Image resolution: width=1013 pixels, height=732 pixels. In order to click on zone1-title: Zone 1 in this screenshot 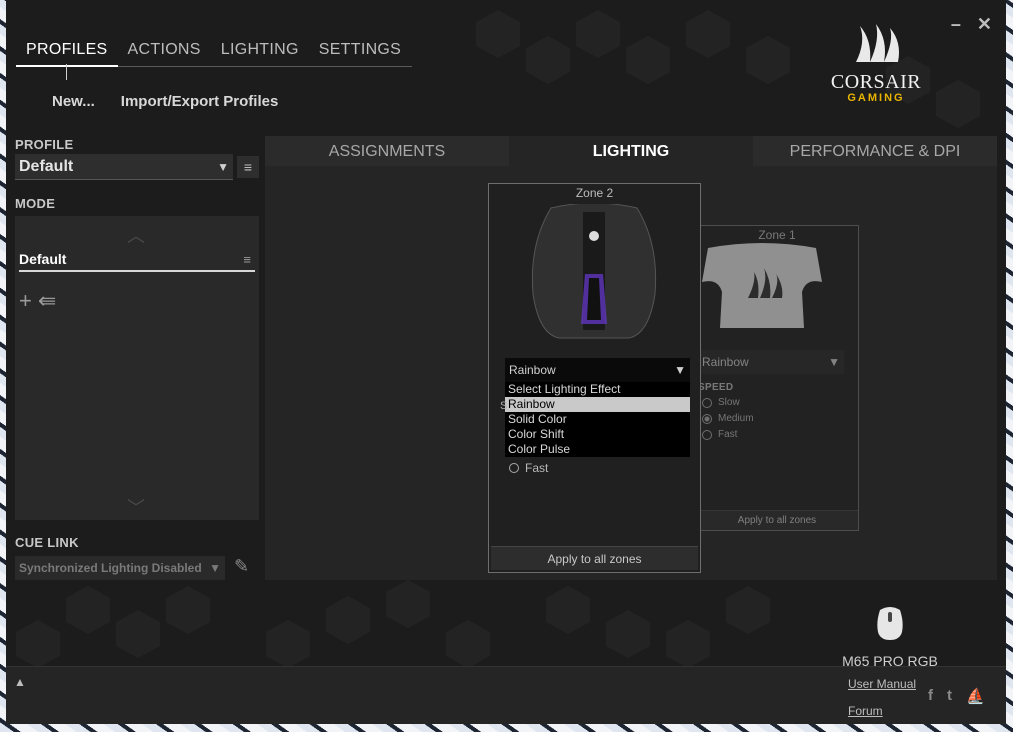, I will do `click(777, 235)`.